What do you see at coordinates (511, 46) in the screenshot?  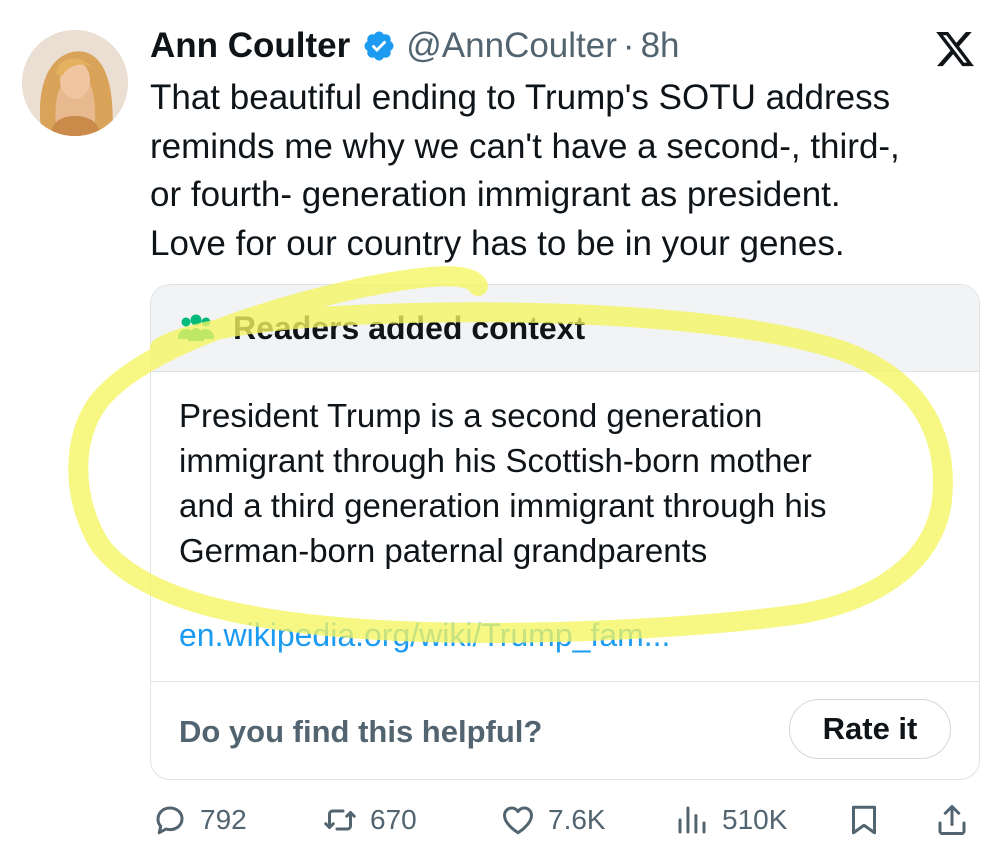 I see `author-handle: @AnnCoulter` at bounding box center [511, 46].